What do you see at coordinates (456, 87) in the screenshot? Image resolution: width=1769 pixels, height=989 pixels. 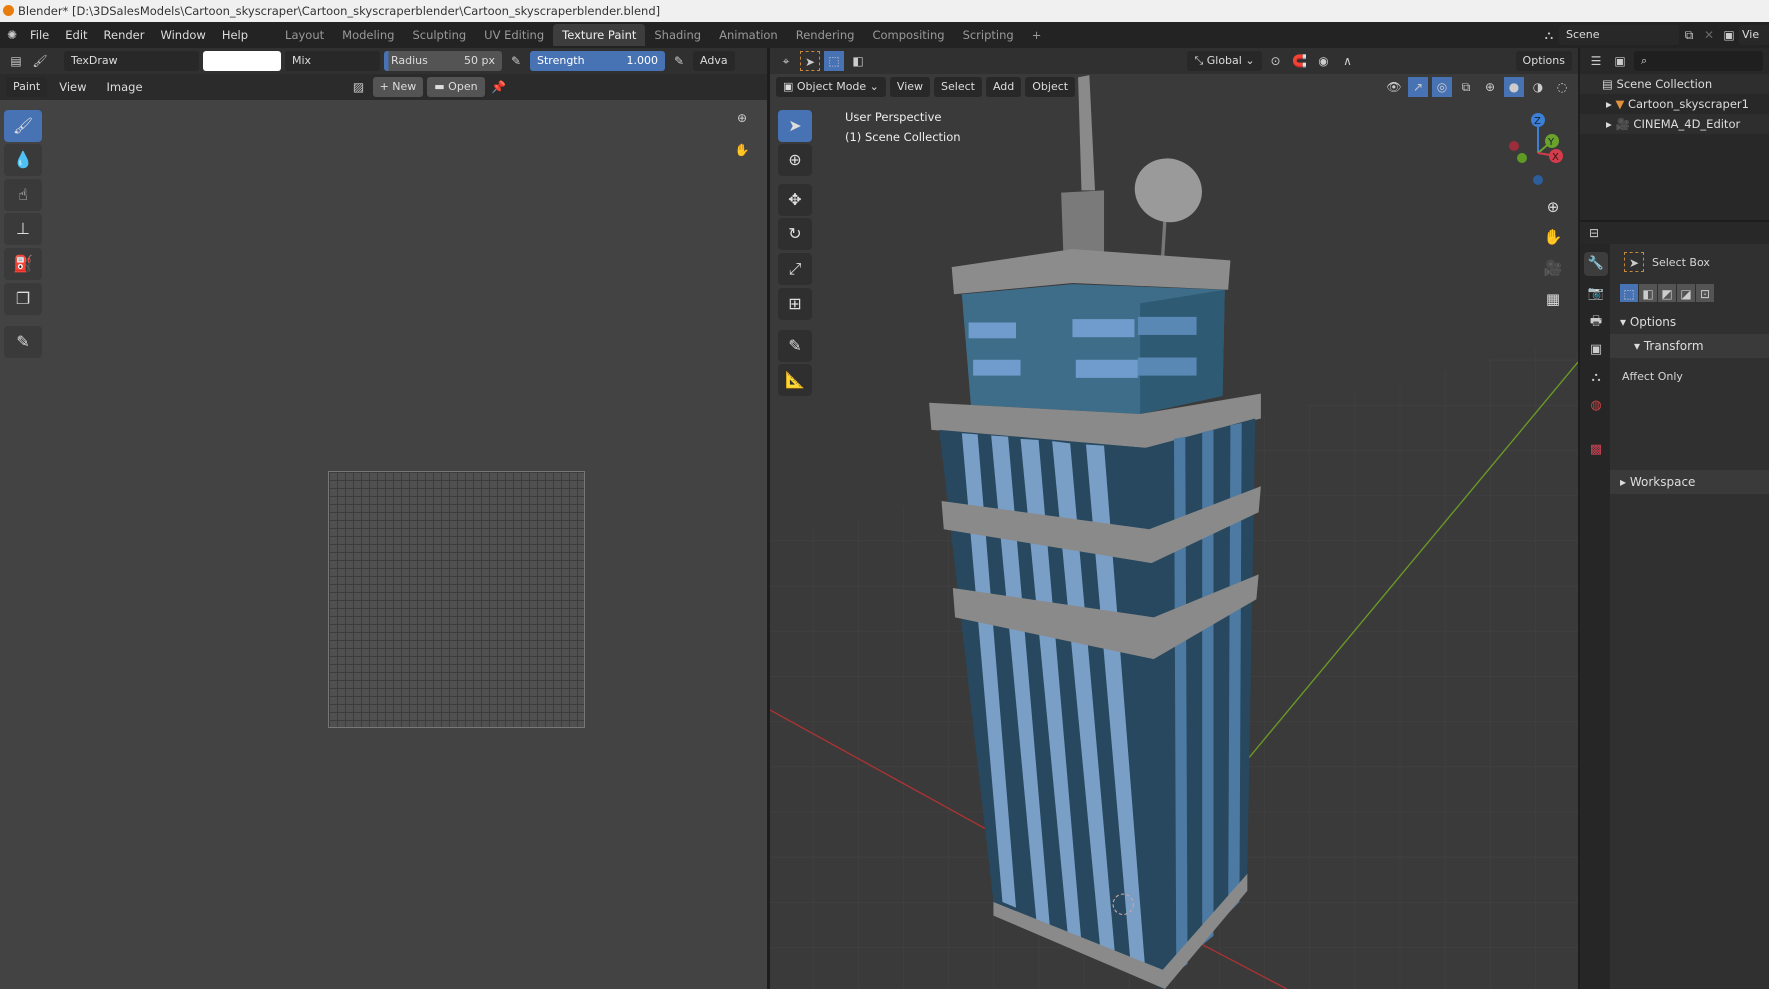 I see `open-image-button: ▬ Open` at bounding box center [456, 87].